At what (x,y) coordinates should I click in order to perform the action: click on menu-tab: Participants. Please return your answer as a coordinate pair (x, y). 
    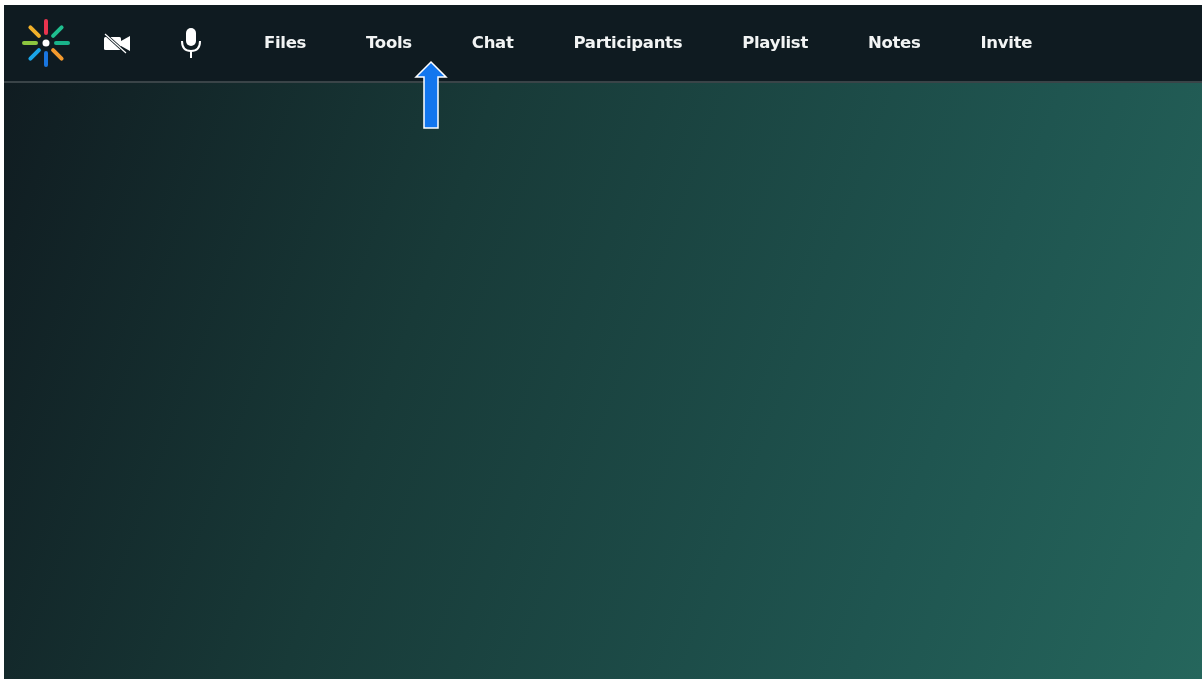
    Looking at the image, I should click on (628, 43).